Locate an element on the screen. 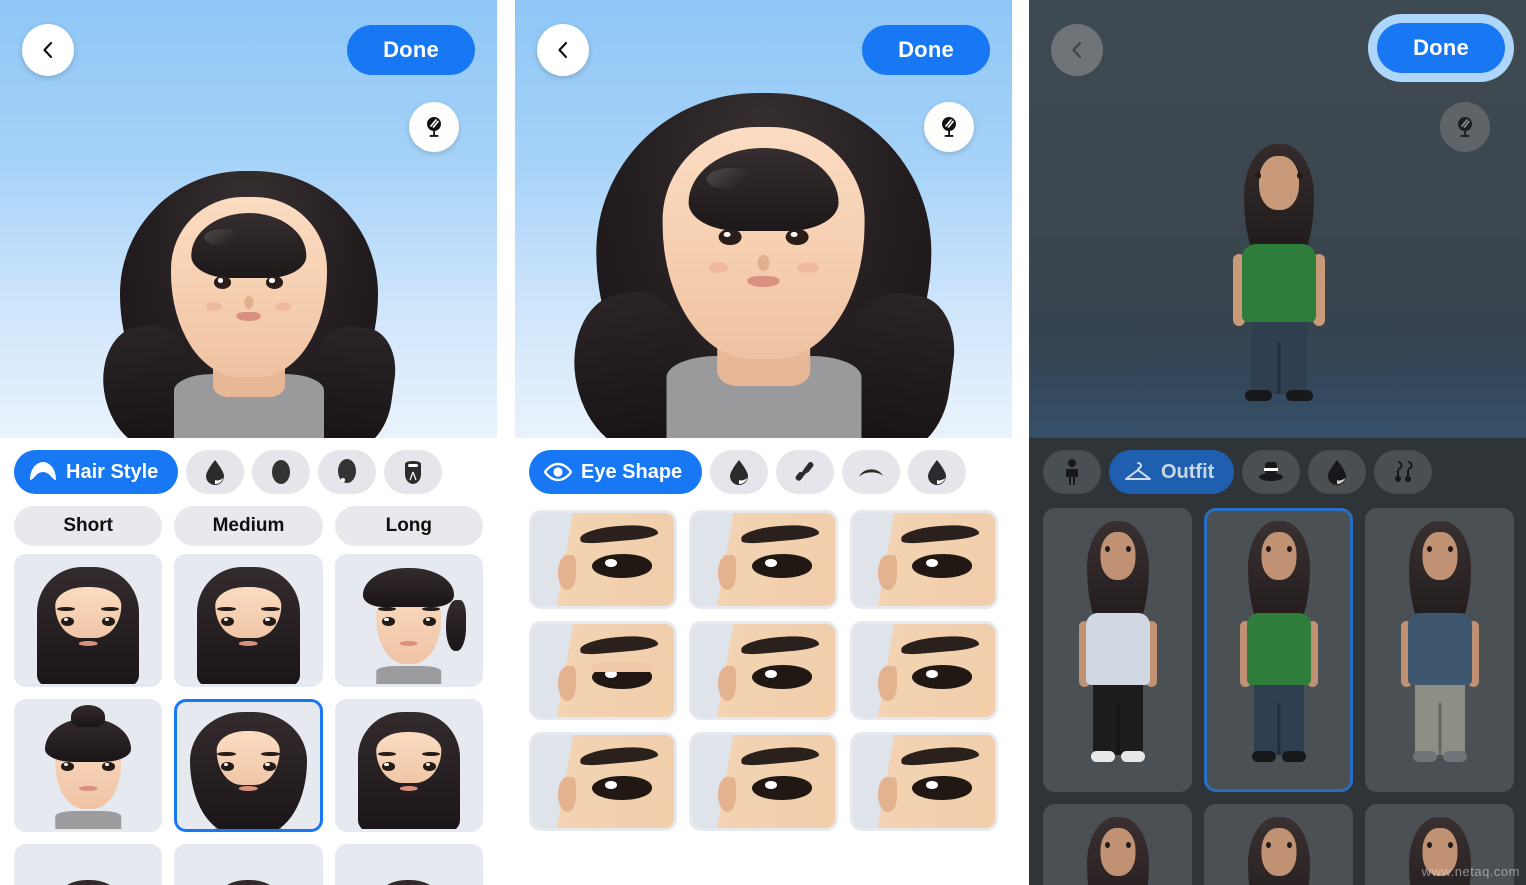 The height and width of the screenshot is (885, 1526). sub-tab-short: Short is located at coordinates (88, 526).